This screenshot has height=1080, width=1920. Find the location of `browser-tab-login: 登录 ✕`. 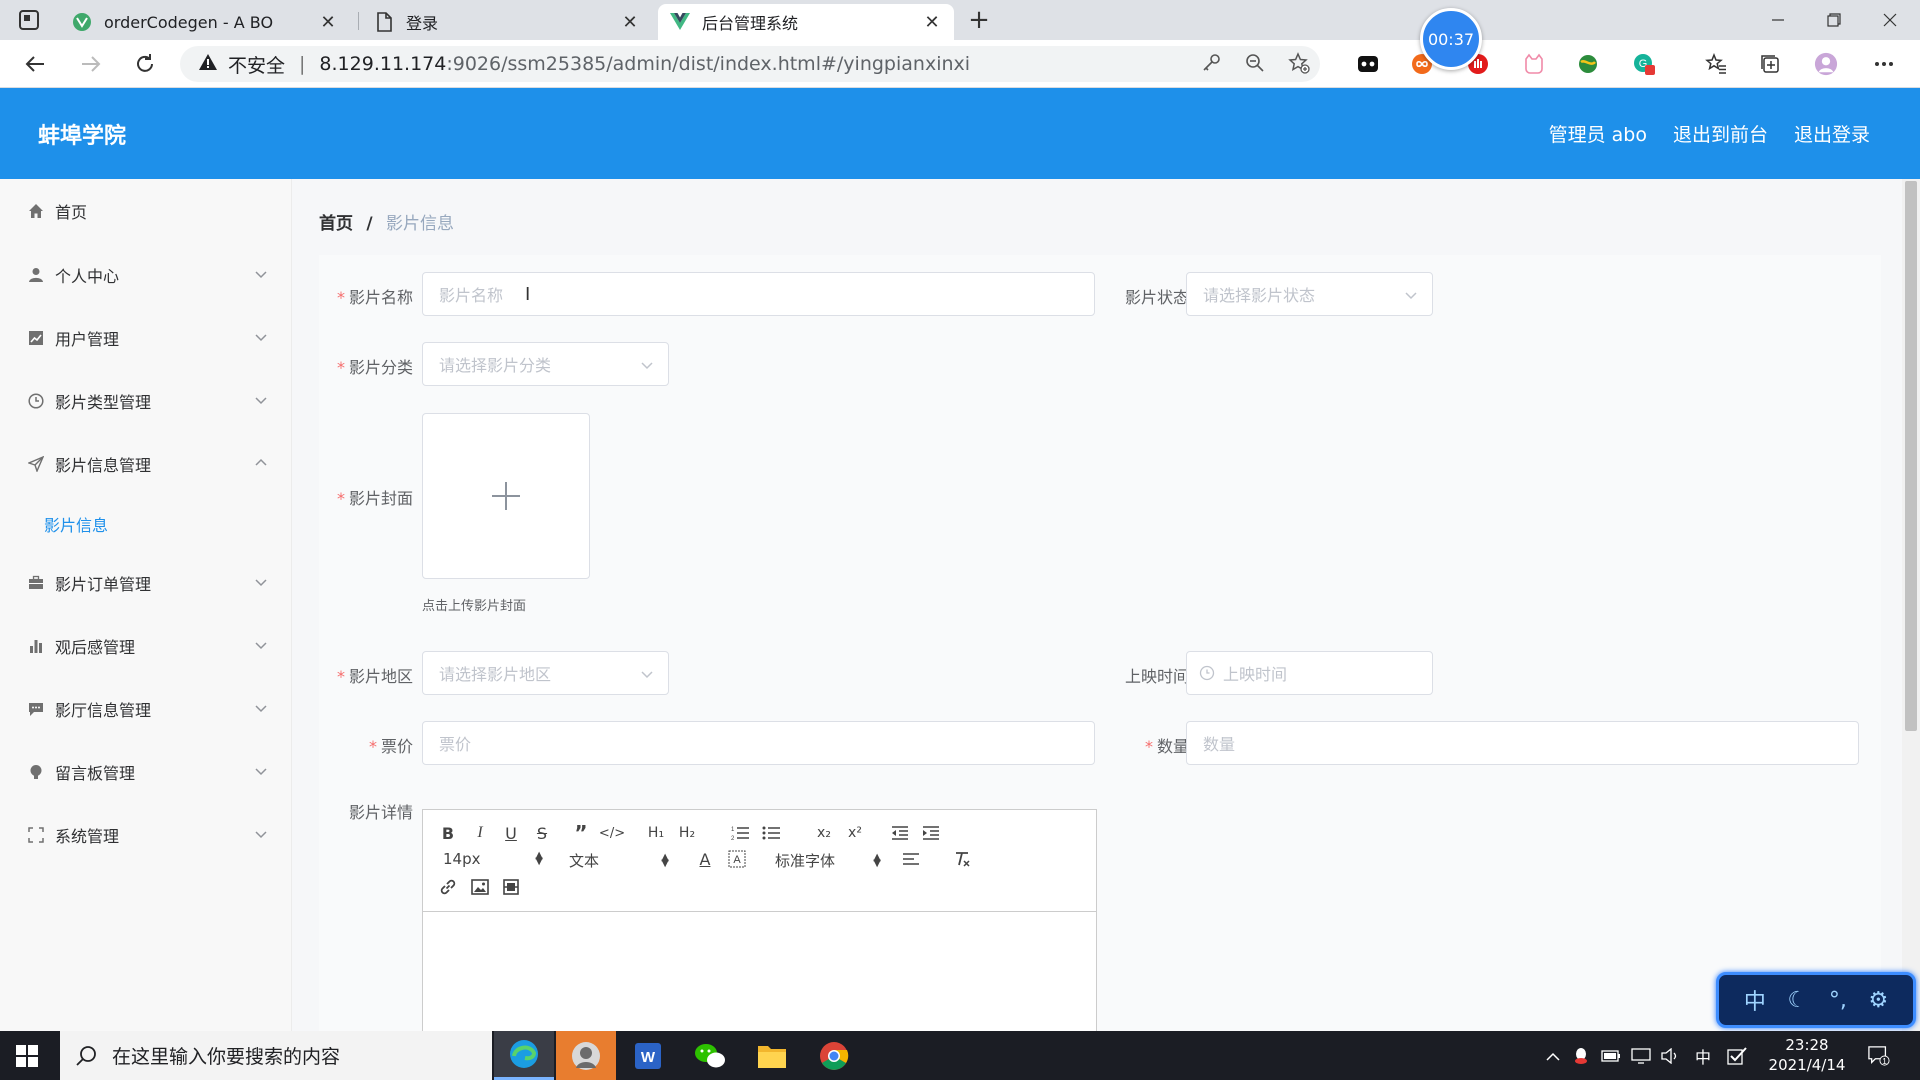

browser-tab-login: 登录 ✕ is located at coordinates (507, 22).